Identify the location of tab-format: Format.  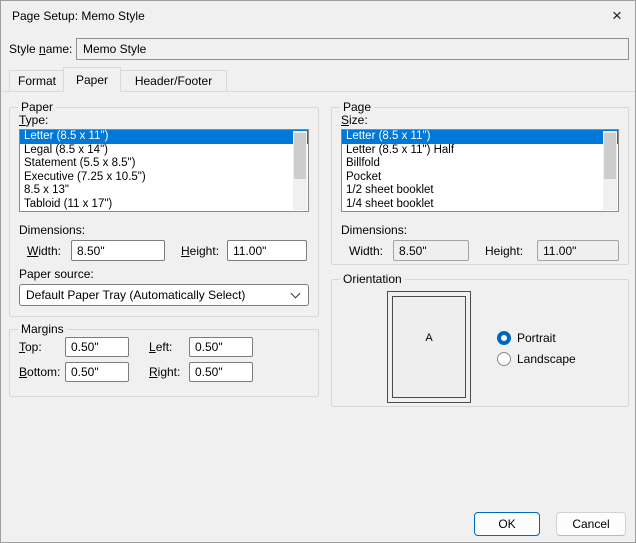
(37, 80).